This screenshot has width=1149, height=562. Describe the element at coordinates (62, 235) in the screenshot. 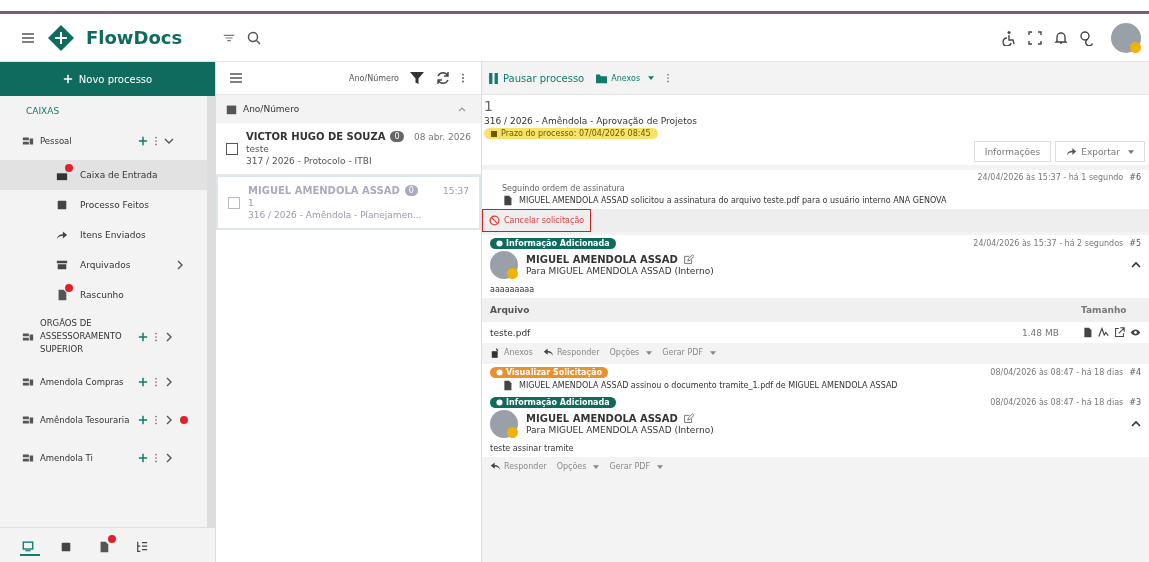

I see `share-icon` at that location.